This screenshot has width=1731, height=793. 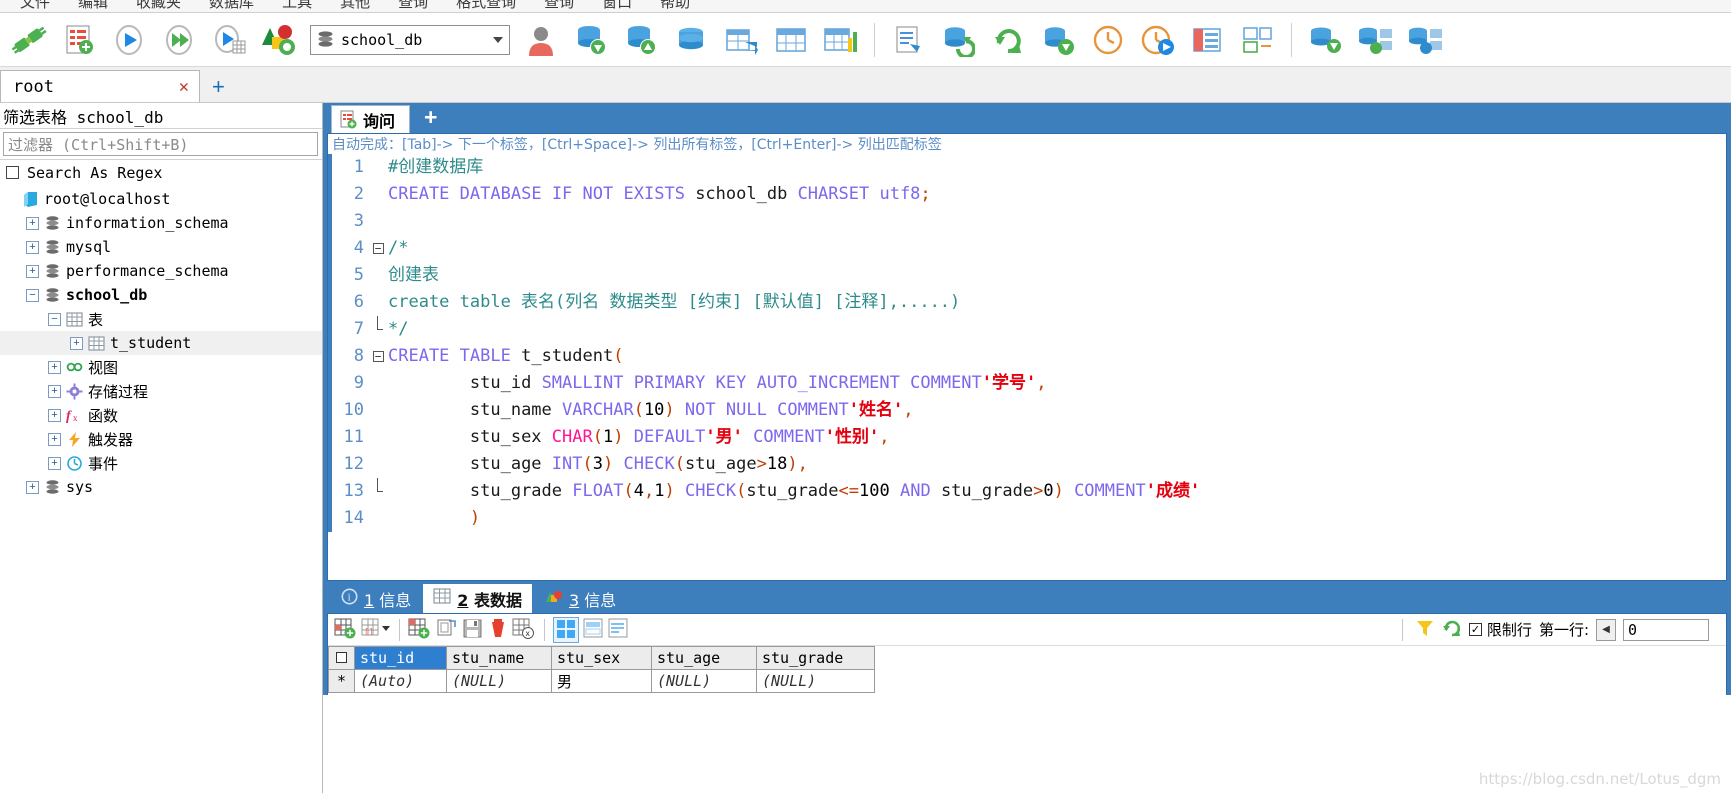 What do you see at coordinates (1058, 40) in the screenshot?
I see `sync-db-icon` at bounding box center [1058, 40].